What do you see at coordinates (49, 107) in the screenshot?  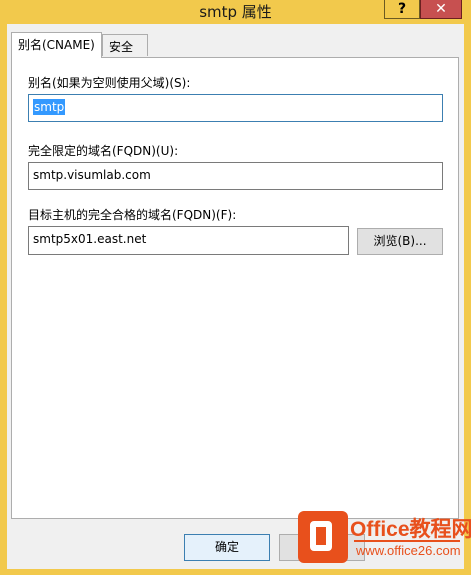 I see `alias-input-value: smtp` at bounding box center [49, 107].